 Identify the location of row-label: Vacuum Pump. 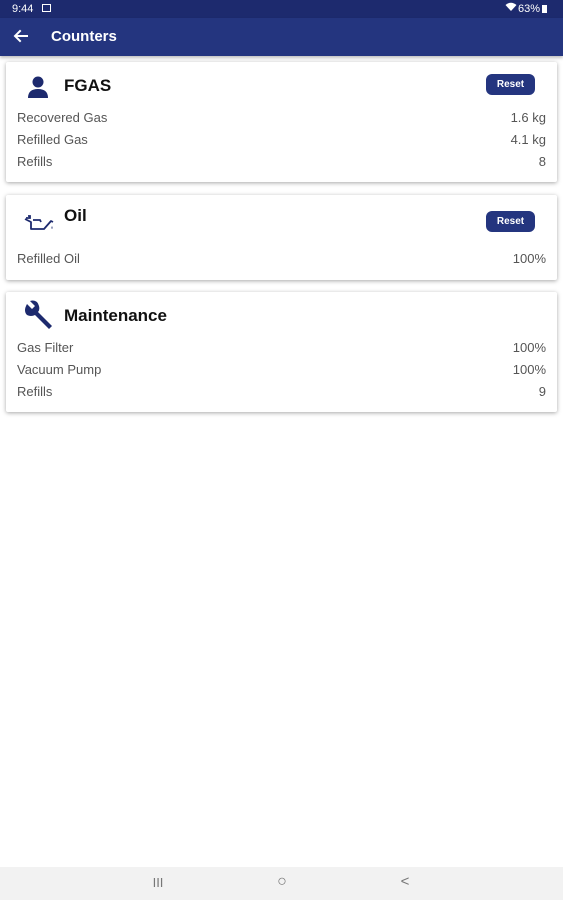
(59, 369).